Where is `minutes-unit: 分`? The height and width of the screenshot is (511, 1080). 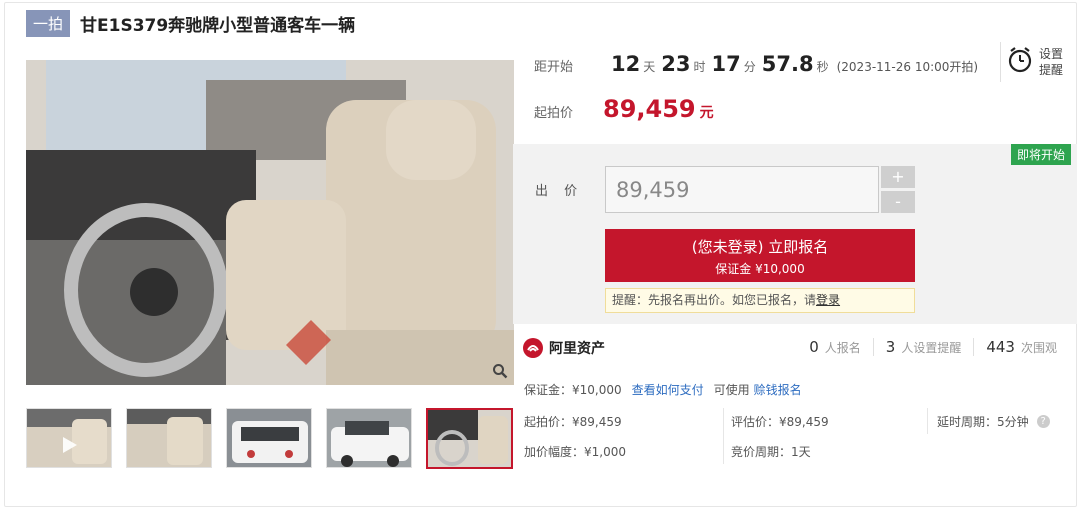
minutes-unit: 分 is located at coordinates (749, 67).